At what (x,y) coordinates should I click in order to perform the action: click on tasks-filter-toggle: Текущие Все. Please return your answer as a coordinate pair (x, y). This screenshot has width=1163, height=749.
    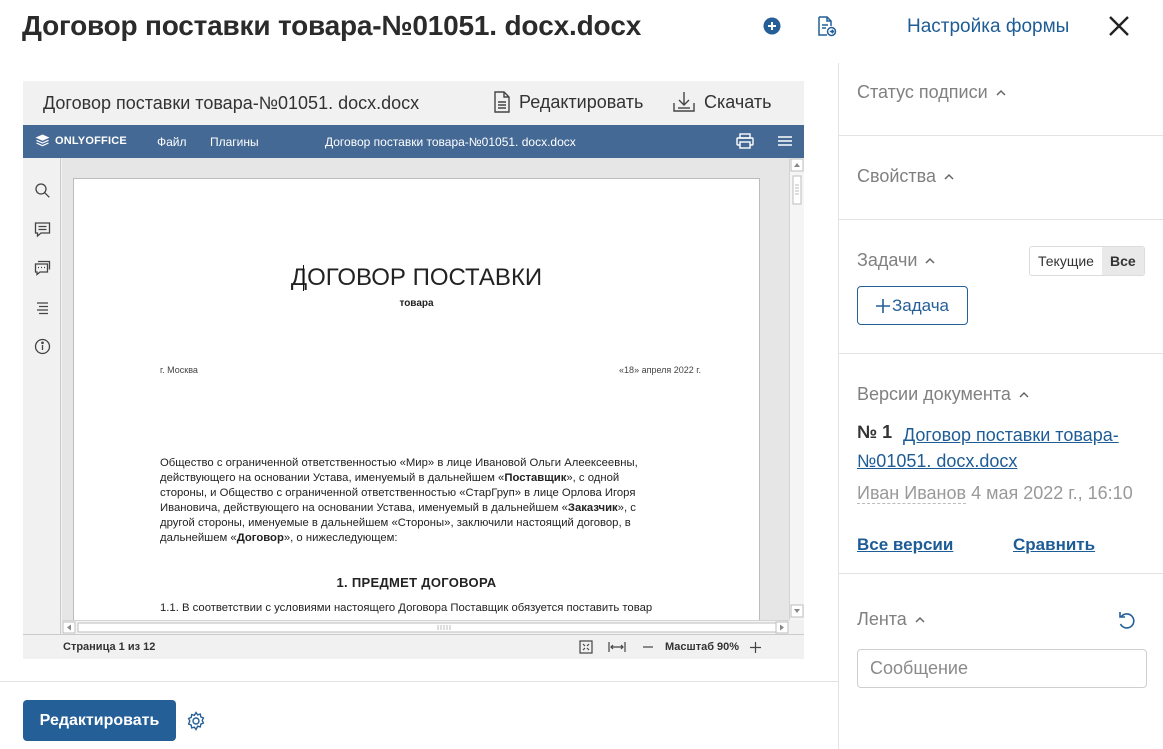
    Looking at the image, I should click on (1087, 261).